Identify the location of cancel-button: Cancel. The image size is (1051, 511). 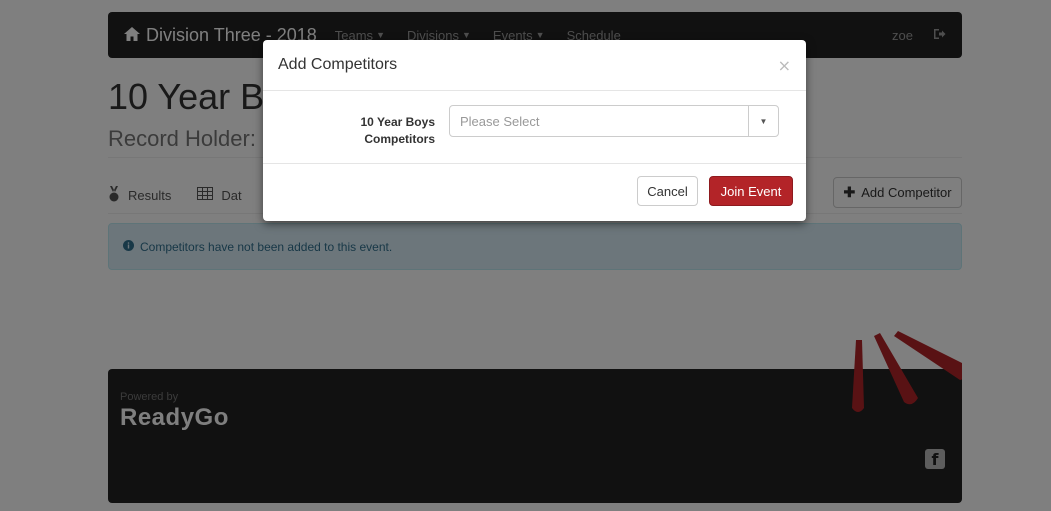
(667, 191).